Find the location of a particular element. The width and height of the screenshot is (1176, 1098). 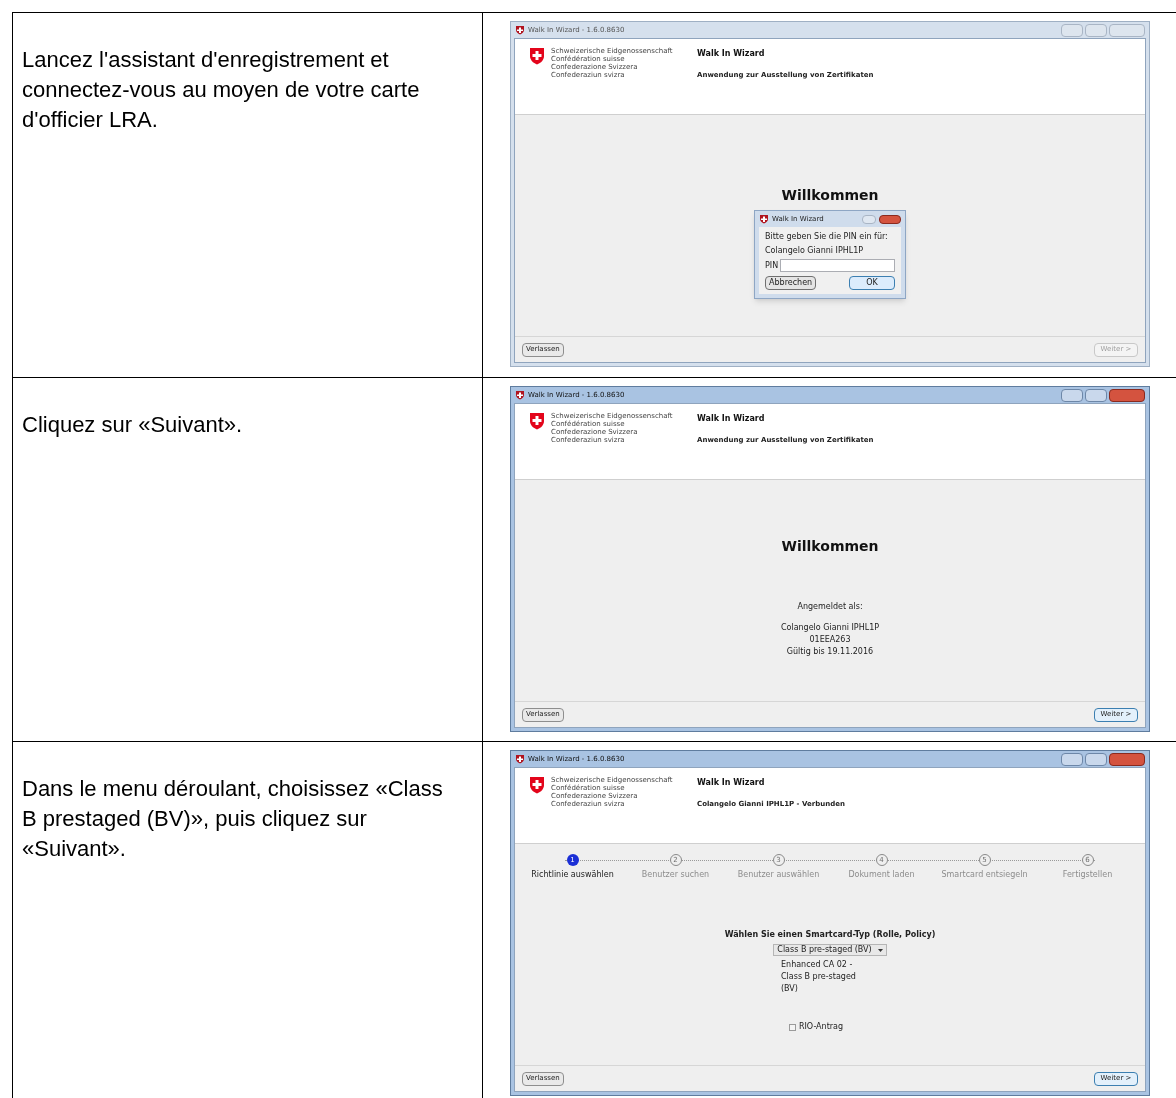

checkbox-label: RIO-Antrag is located at coordinates (821, 1027).